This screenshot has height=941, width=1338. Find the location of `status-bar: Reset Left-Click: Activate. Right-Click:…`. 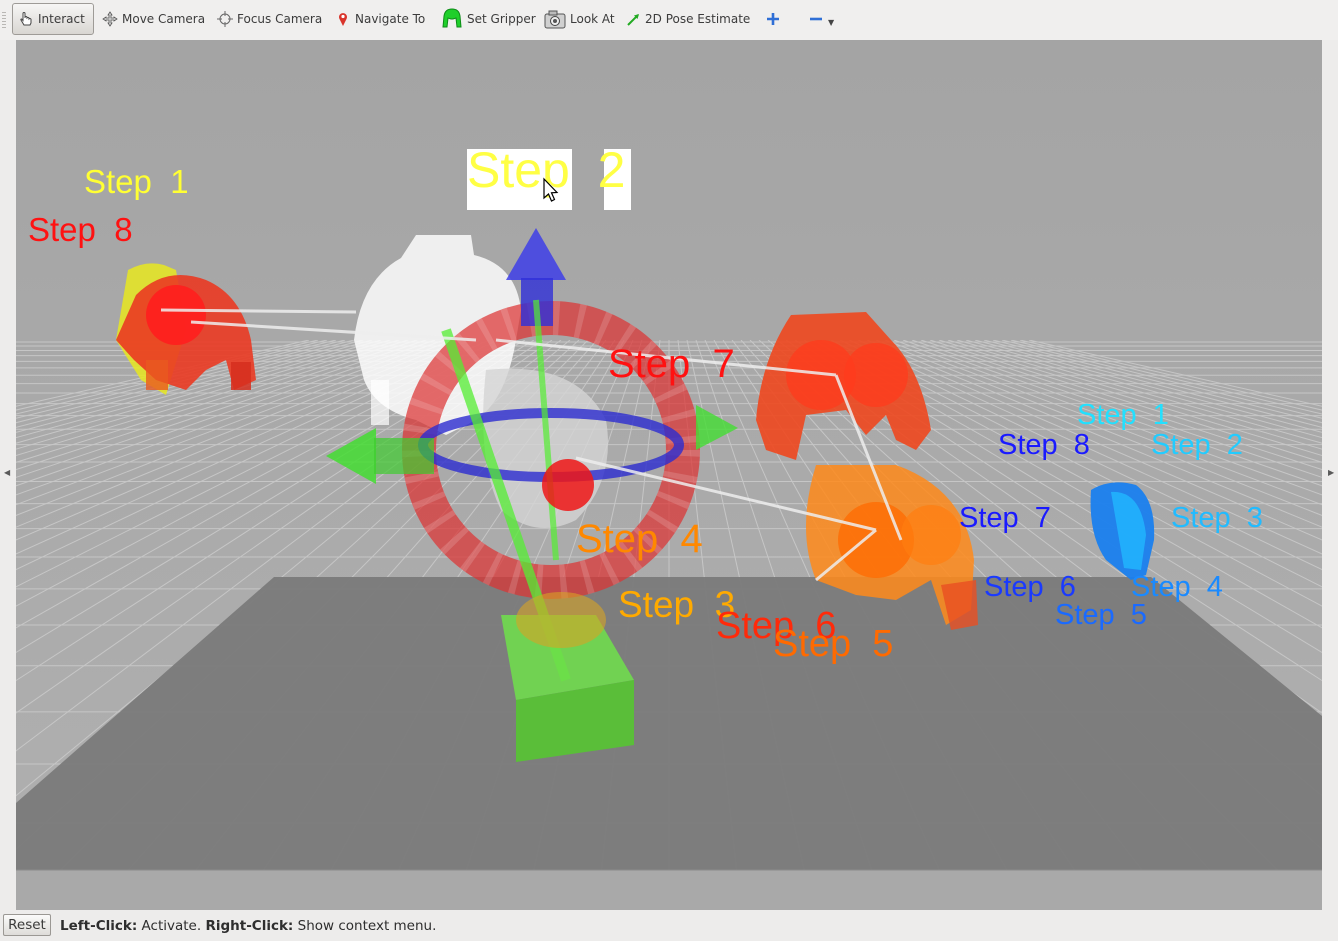

status-bar: Reset Left-Click: Activate. Right-Click:… is located at coordinates (669, 925).